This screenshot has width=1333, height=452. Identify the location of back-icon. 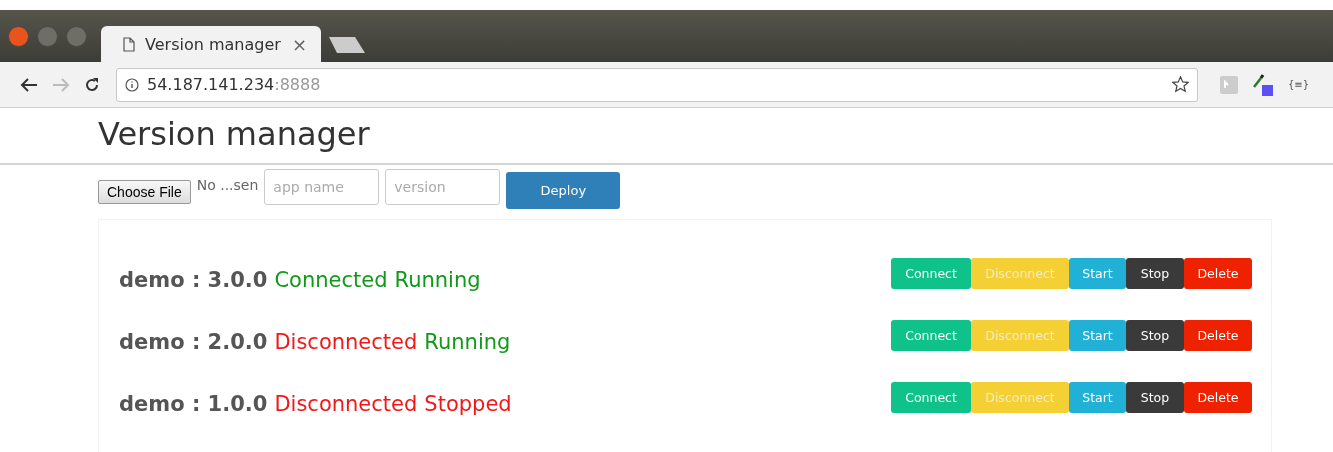
(29, 84).